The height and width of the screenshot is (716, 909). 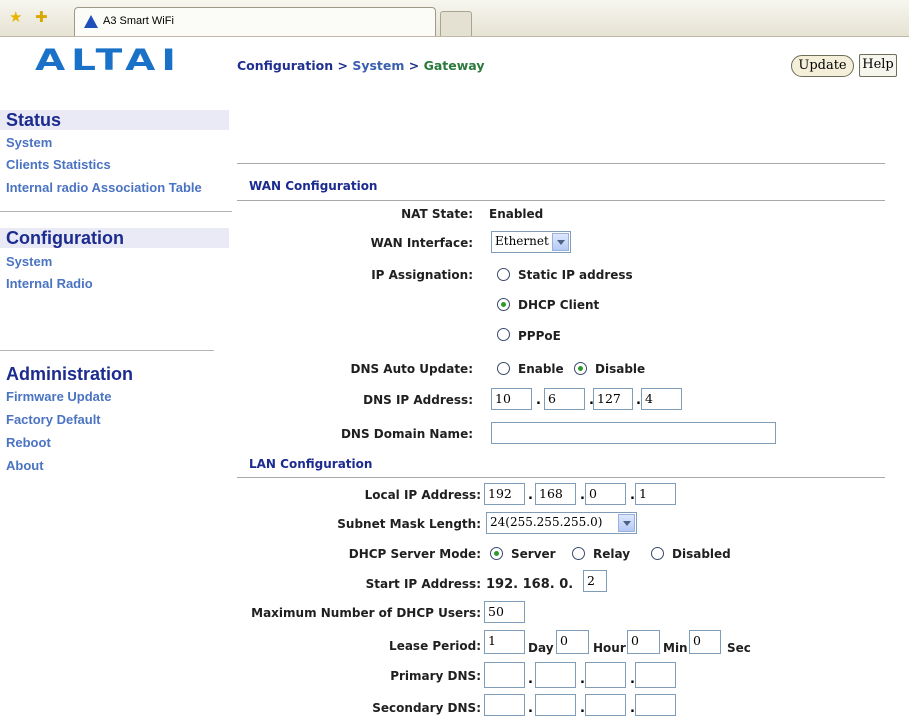 I want to click on lan-section-title: LAN Configuration, so click(x=311, y=464).